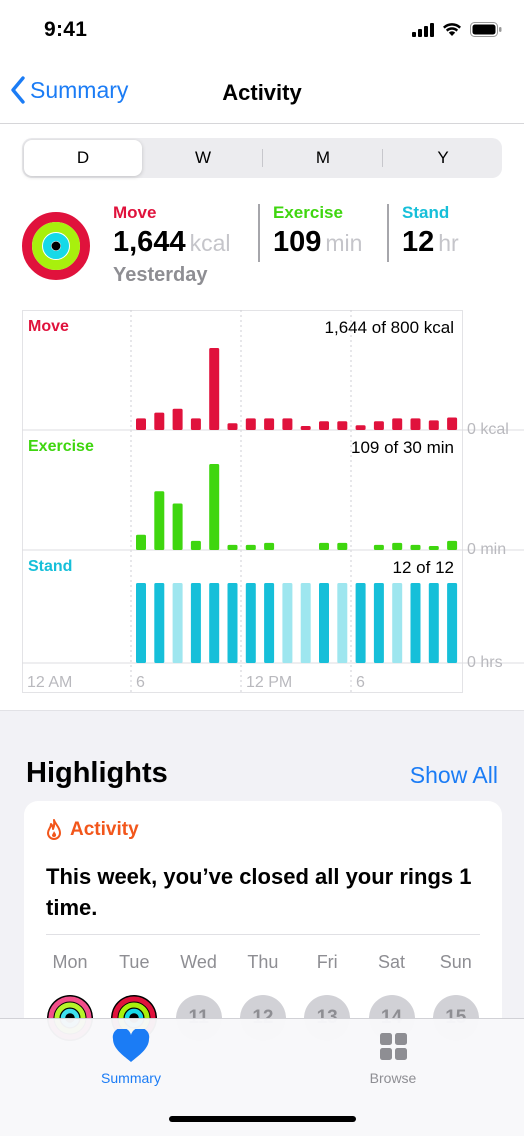 Image resolution: width=524 pixels, height=1136 pixels. I want to click on card-divider, so click(263, 934).